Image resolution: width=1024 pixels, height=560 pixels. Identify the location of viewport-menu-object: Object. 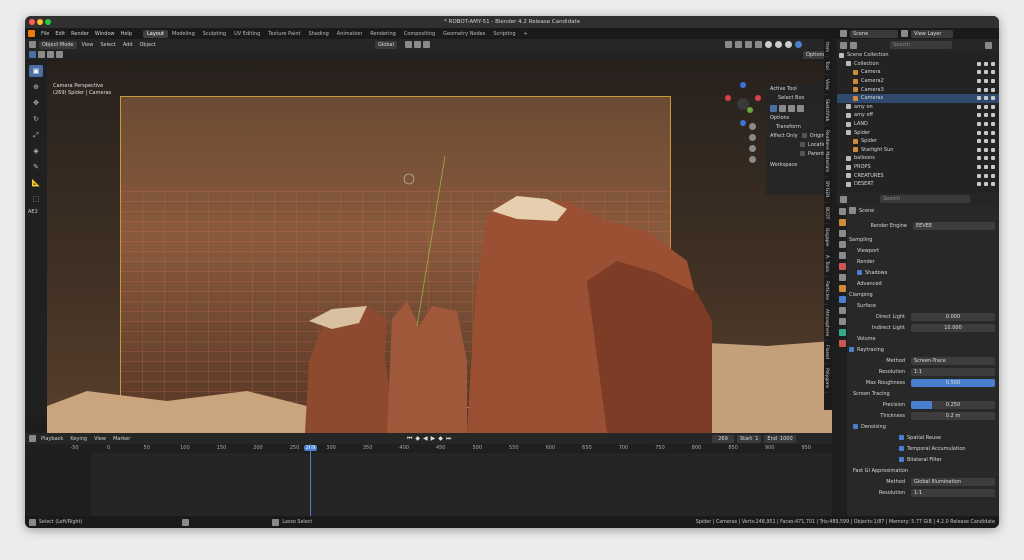
(148, 45).